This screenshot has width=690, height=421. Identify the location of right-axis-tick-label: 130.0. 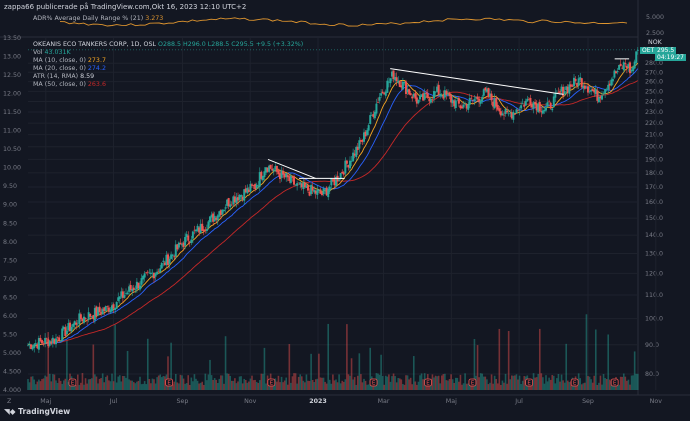
(654, 254).